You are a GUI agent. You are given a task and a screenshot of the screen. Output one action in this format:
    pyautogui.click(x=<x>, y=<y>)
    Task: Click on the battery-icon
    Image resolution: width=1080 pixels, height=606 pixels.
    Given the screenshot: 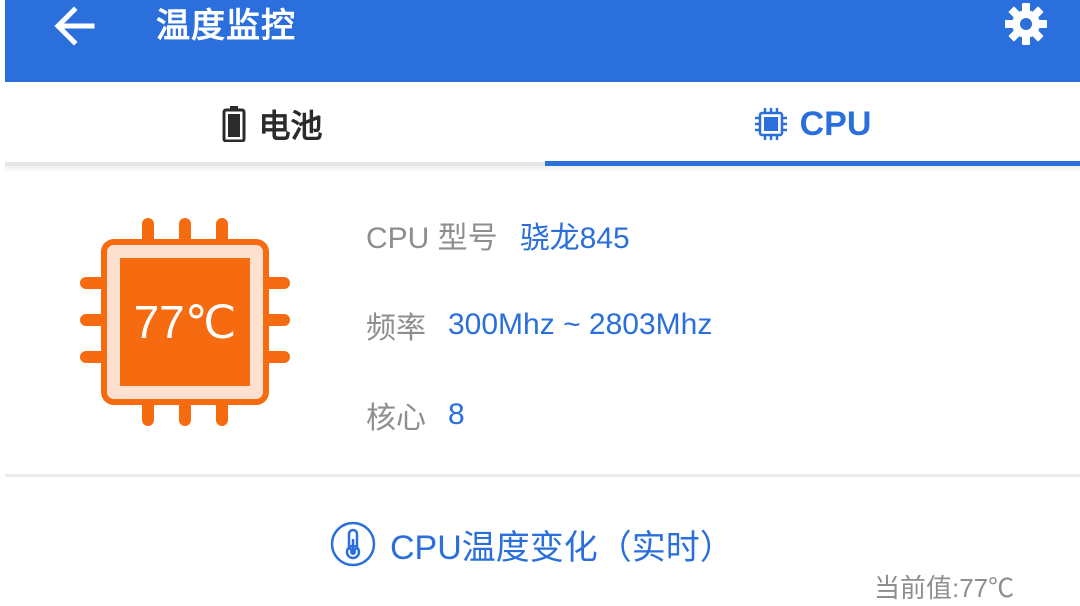 What is the action you would take?
    pyautogui.click(x=234, y=124)
    